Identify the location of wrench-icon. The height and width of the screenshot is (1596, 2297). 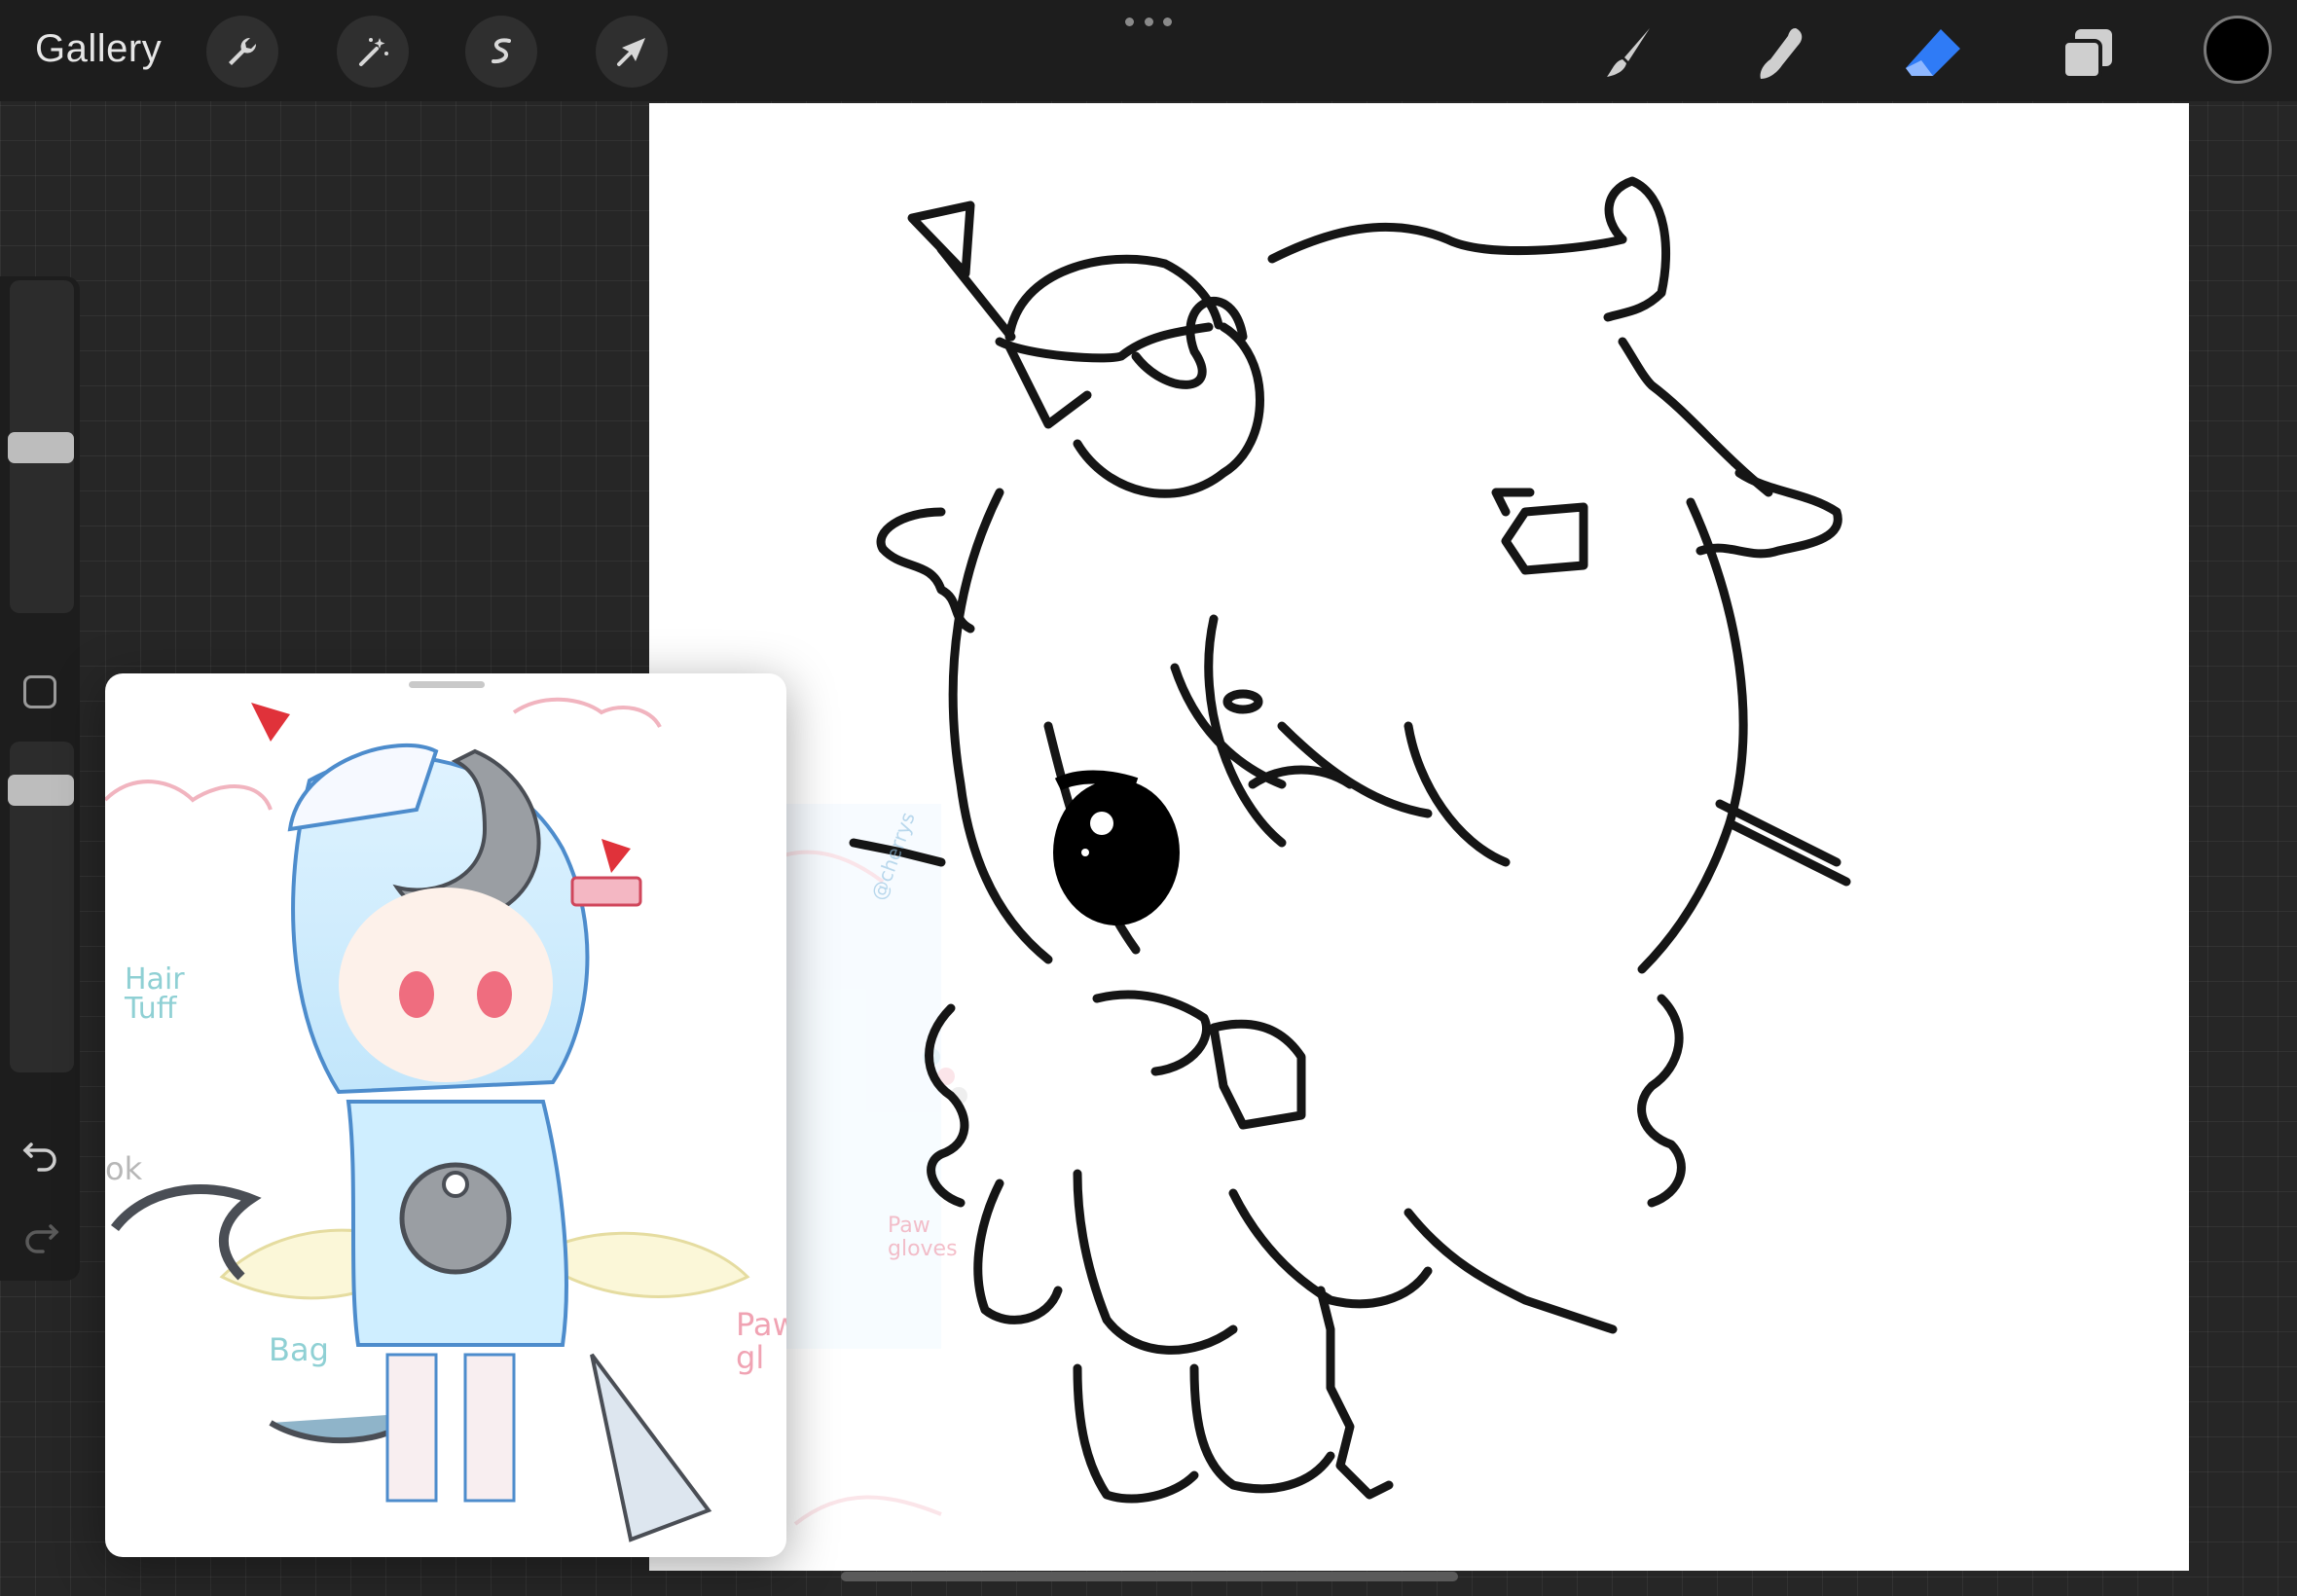
(243, 51).